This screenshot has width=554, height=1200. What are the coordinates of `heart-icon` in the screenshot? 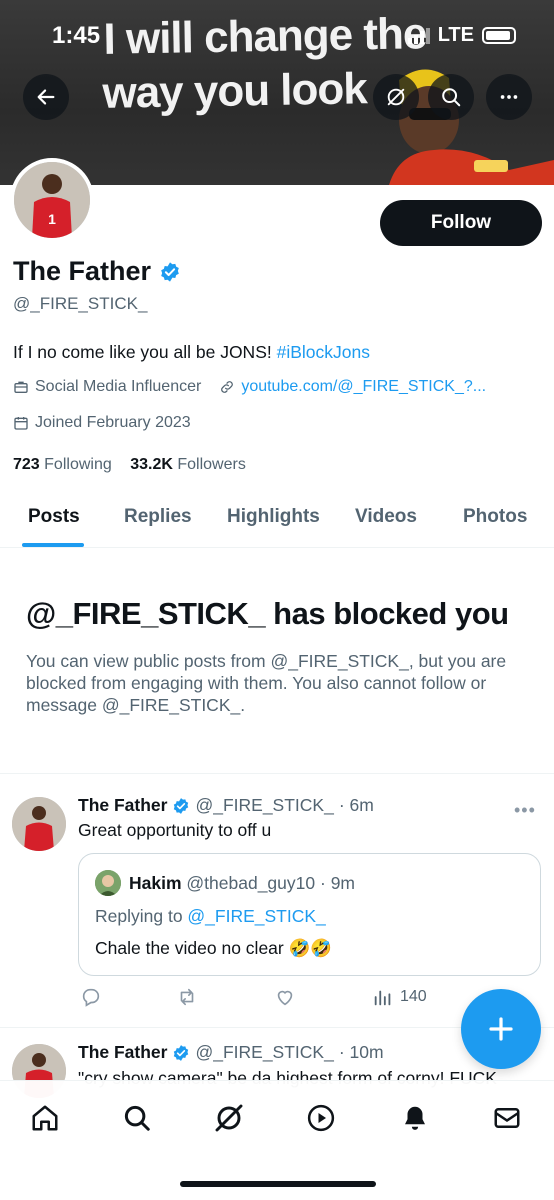 It's located at (285, 998).